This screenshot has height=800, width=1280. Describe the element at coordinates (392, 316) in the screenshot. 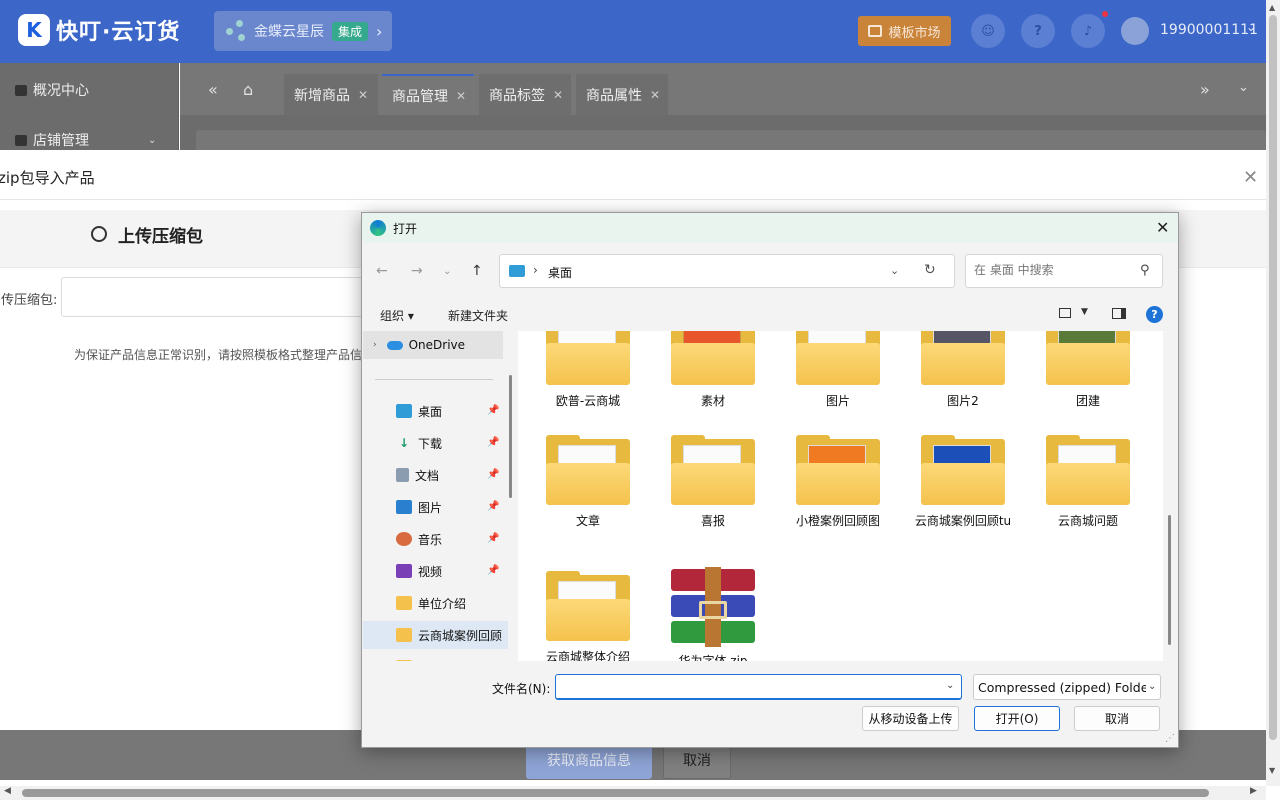

I see `organize-label: 组织` at that location.